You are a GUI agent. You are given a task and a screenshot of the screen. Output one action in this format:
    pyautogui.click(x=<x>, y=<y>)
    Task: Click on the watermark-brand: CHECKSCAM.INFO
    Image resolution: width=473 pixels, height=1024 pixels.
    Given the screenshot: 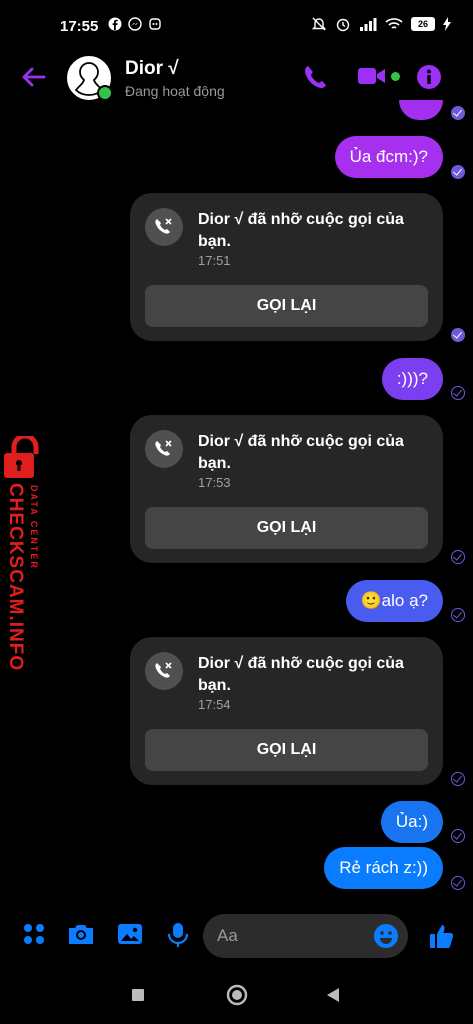 What is the action you would take?
    pyautogui.click(x=15, y=577)
    